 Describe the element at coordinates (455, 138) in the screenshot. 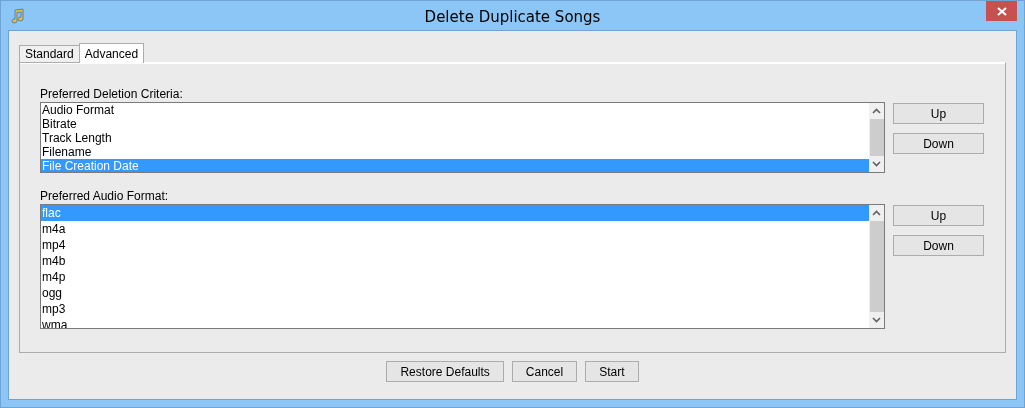

I see `list-item: Track Length` at that location.